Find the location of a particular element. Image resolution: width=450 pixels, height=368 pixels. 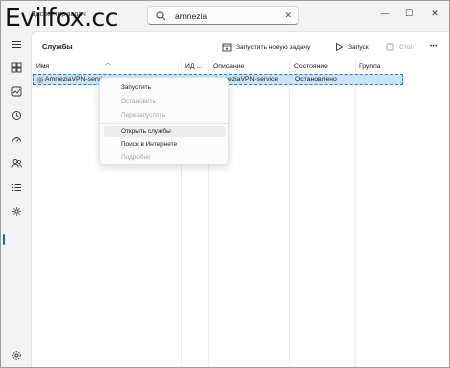

nav-item-startup is located at coordinates (16, 139).